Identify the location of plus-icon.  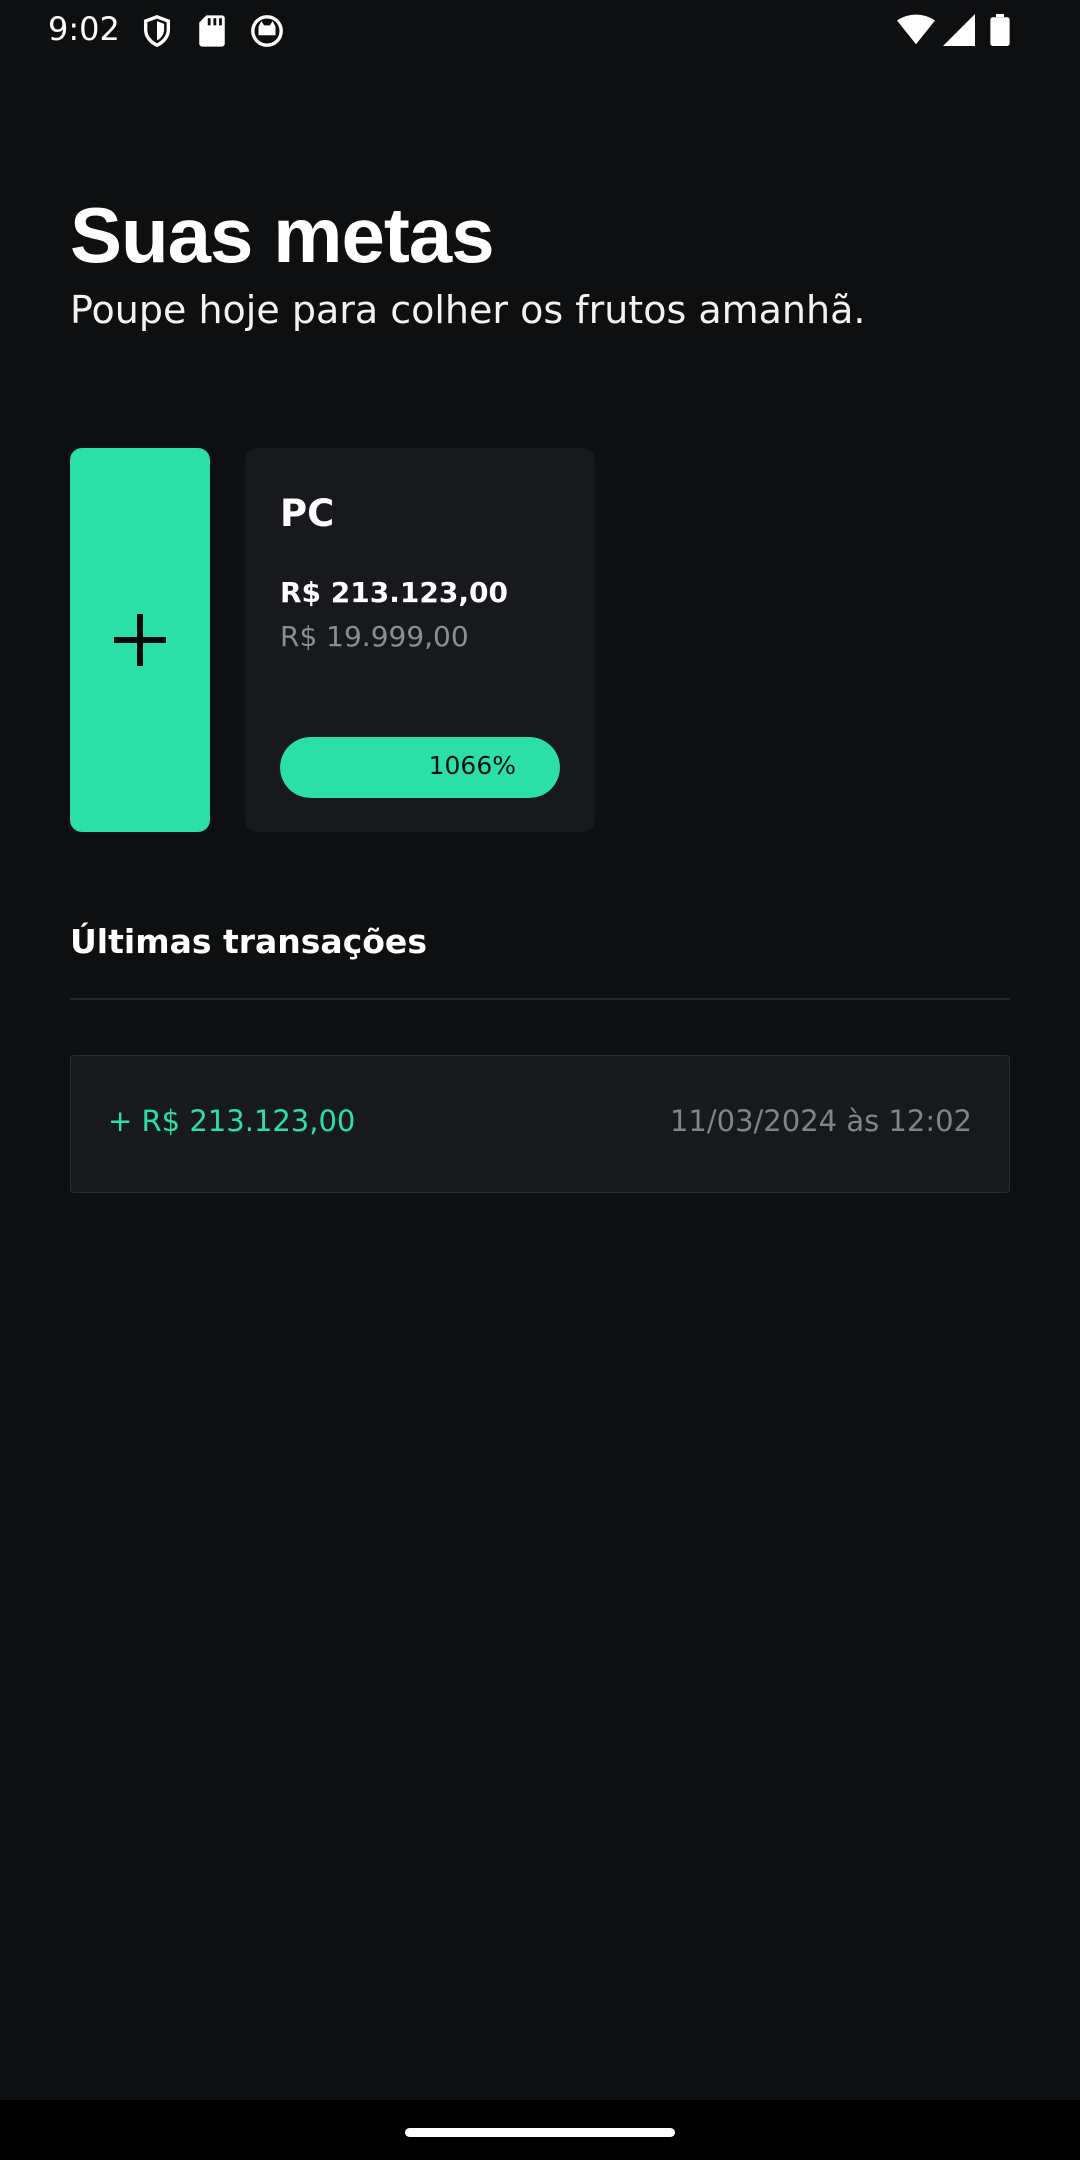
(140, 640).